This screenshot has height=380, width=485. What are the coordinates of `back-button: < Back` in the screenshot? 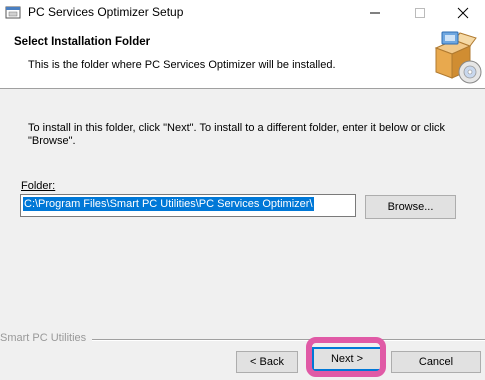 It's located at (267, 362).